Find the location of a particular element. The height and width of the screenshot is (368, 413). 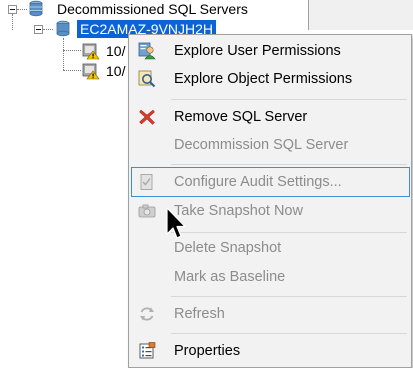

tree-node-snapshot-2: 10/ is located at coordinates (115, 71).